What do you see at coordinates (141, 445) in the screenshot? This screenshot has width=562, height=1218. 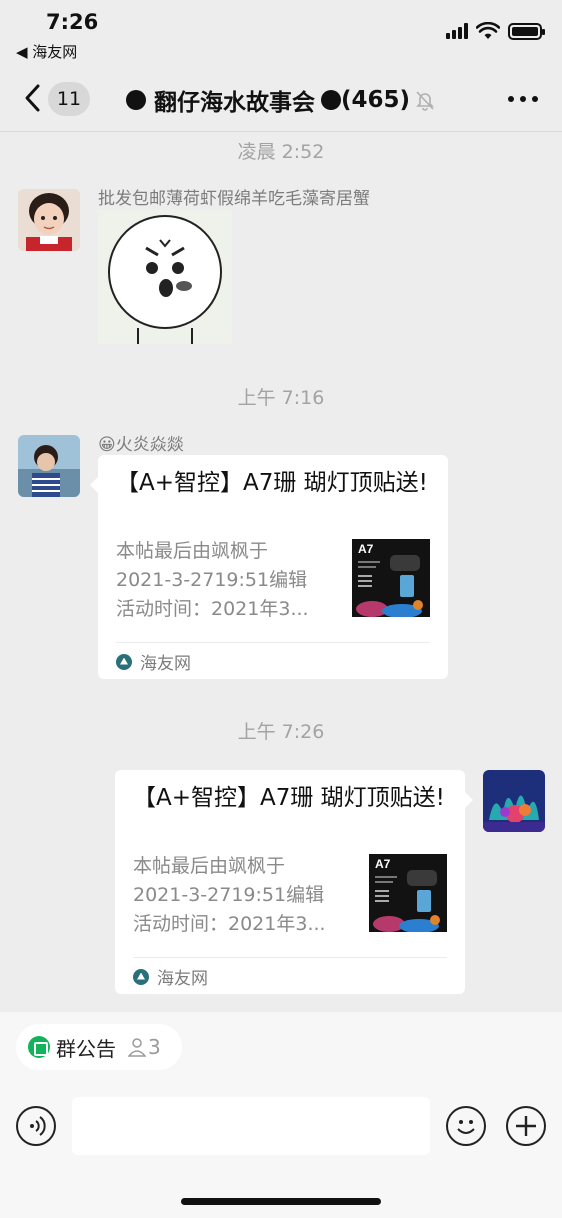 I see `sender-name: 😀火炎焱燚` at bounding box center [141, 445].